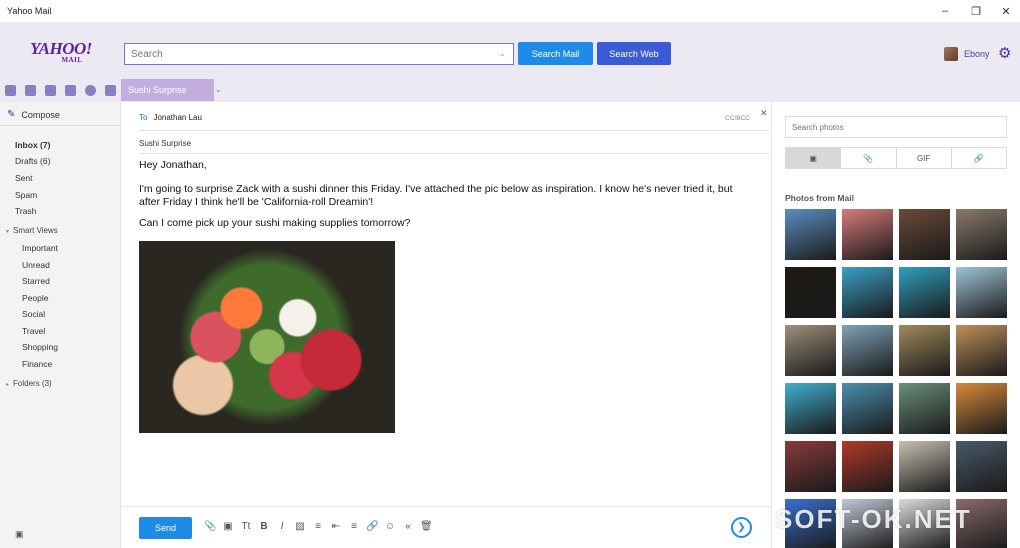  What do you see at coordinates (8, 385) in the screenshot?
I see `triangle-right-icon: ▸` at bounding box center [8, 385].